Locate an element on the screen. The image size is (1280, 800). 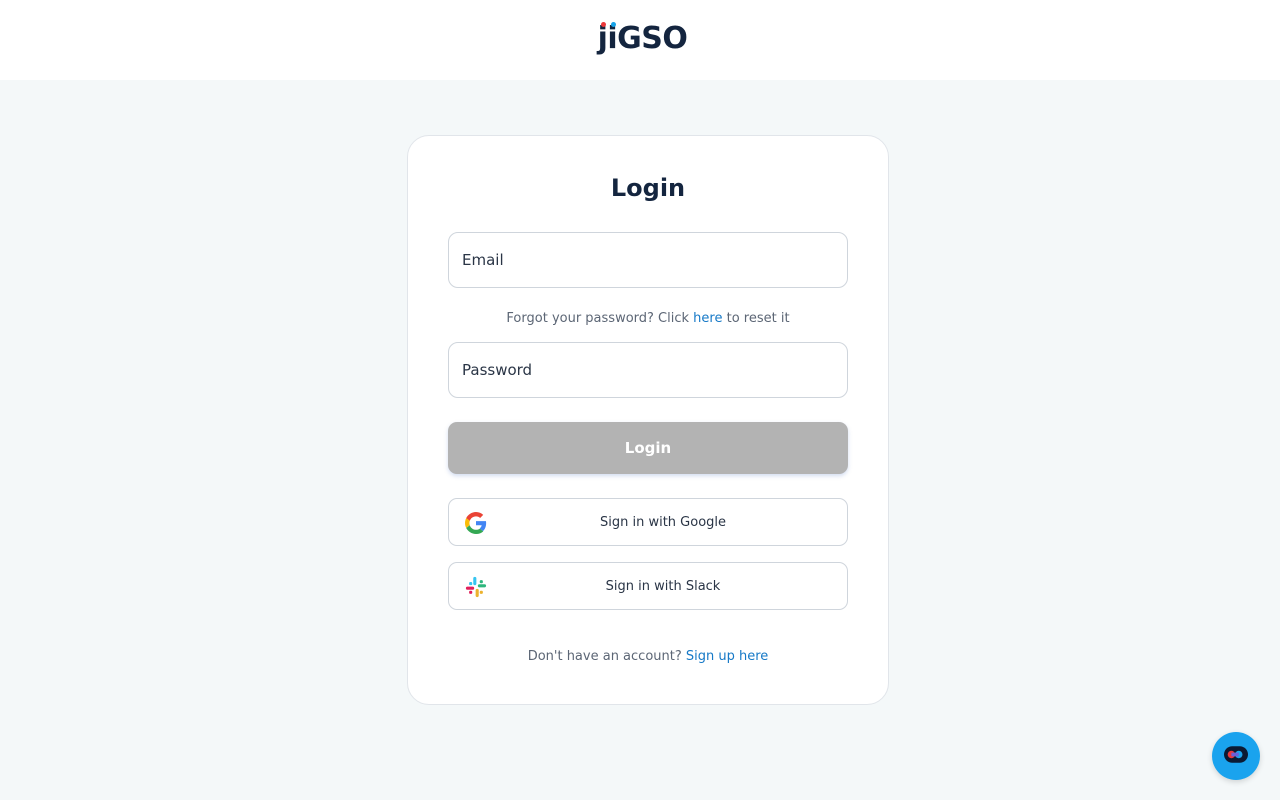
chat-widget-icon is located at coordinates (1236, 756).